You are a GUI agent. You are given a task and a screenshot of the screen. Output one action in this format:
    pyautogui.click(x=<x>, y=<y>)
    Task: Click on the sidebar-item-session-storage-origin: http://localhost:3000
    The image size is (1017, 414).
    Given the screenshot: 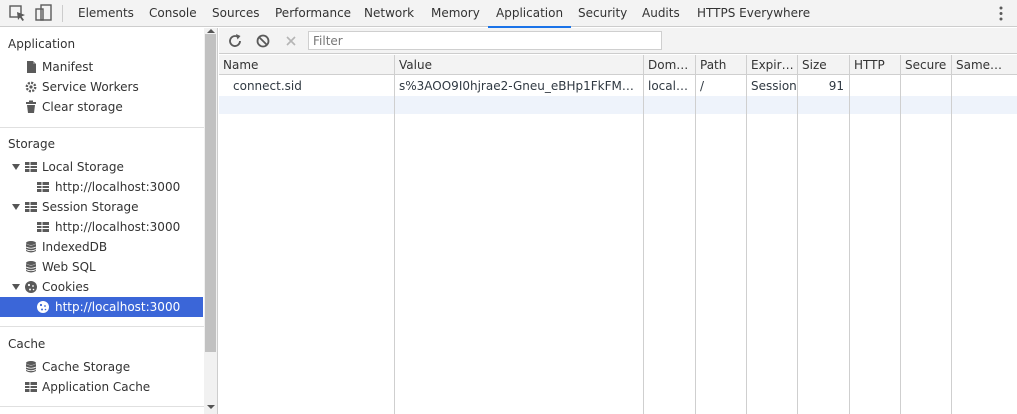 What is the action you would take?
    pyautogui.click(x=101, y=227)
    